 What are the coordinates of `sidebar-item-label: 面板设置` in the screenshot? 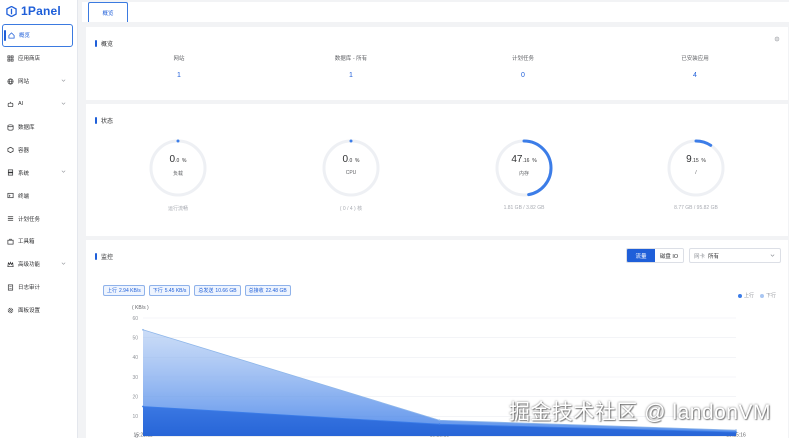 It's located at (29, 311).